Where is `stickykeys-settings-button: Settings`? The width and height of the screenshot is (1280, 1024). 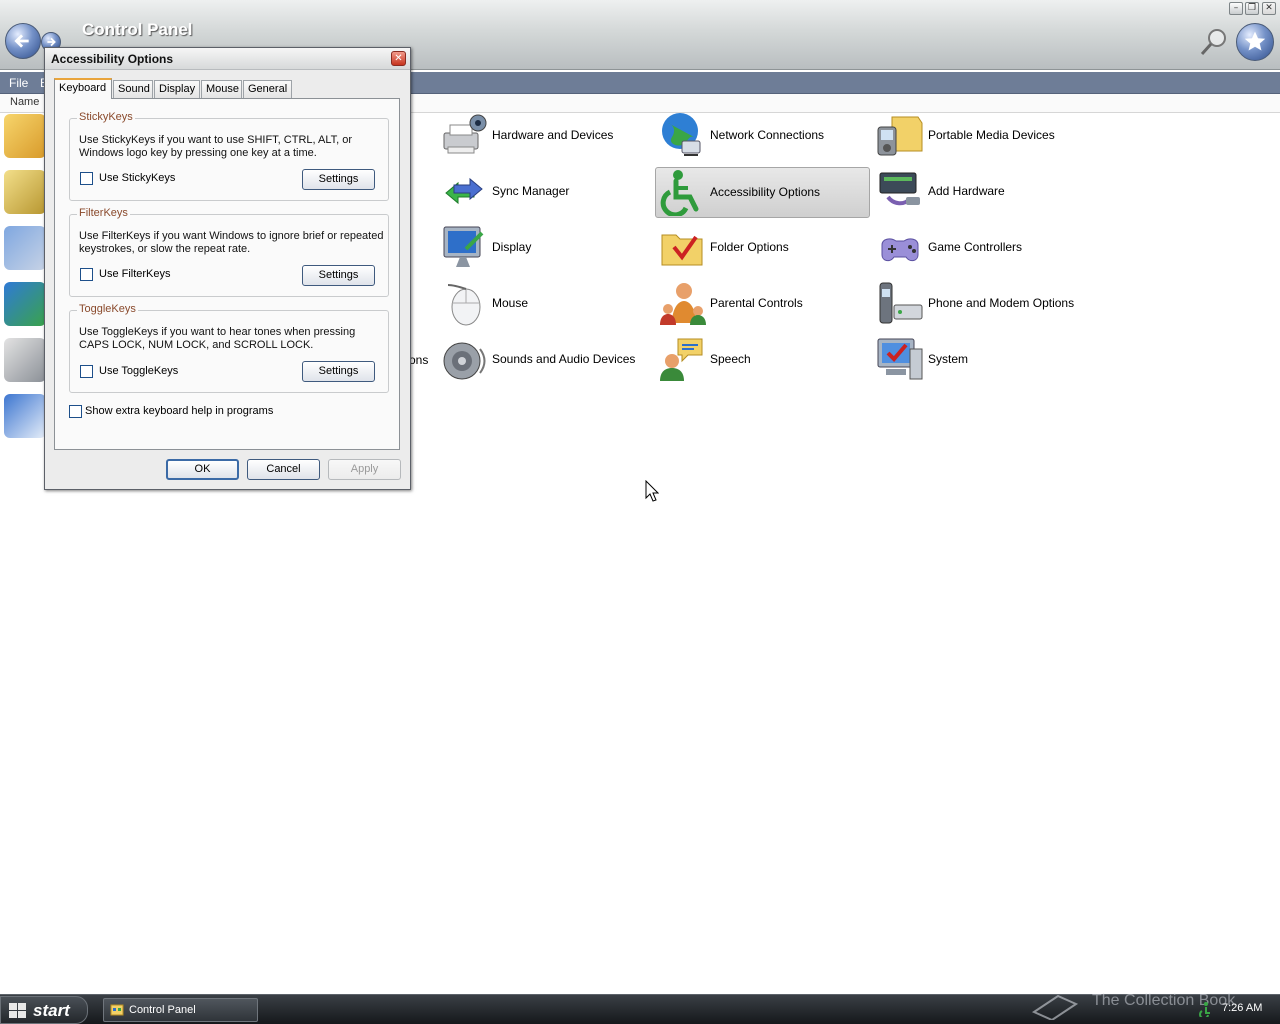 stickykeys-settings-button: Settings is located at coordinates (338, 179).